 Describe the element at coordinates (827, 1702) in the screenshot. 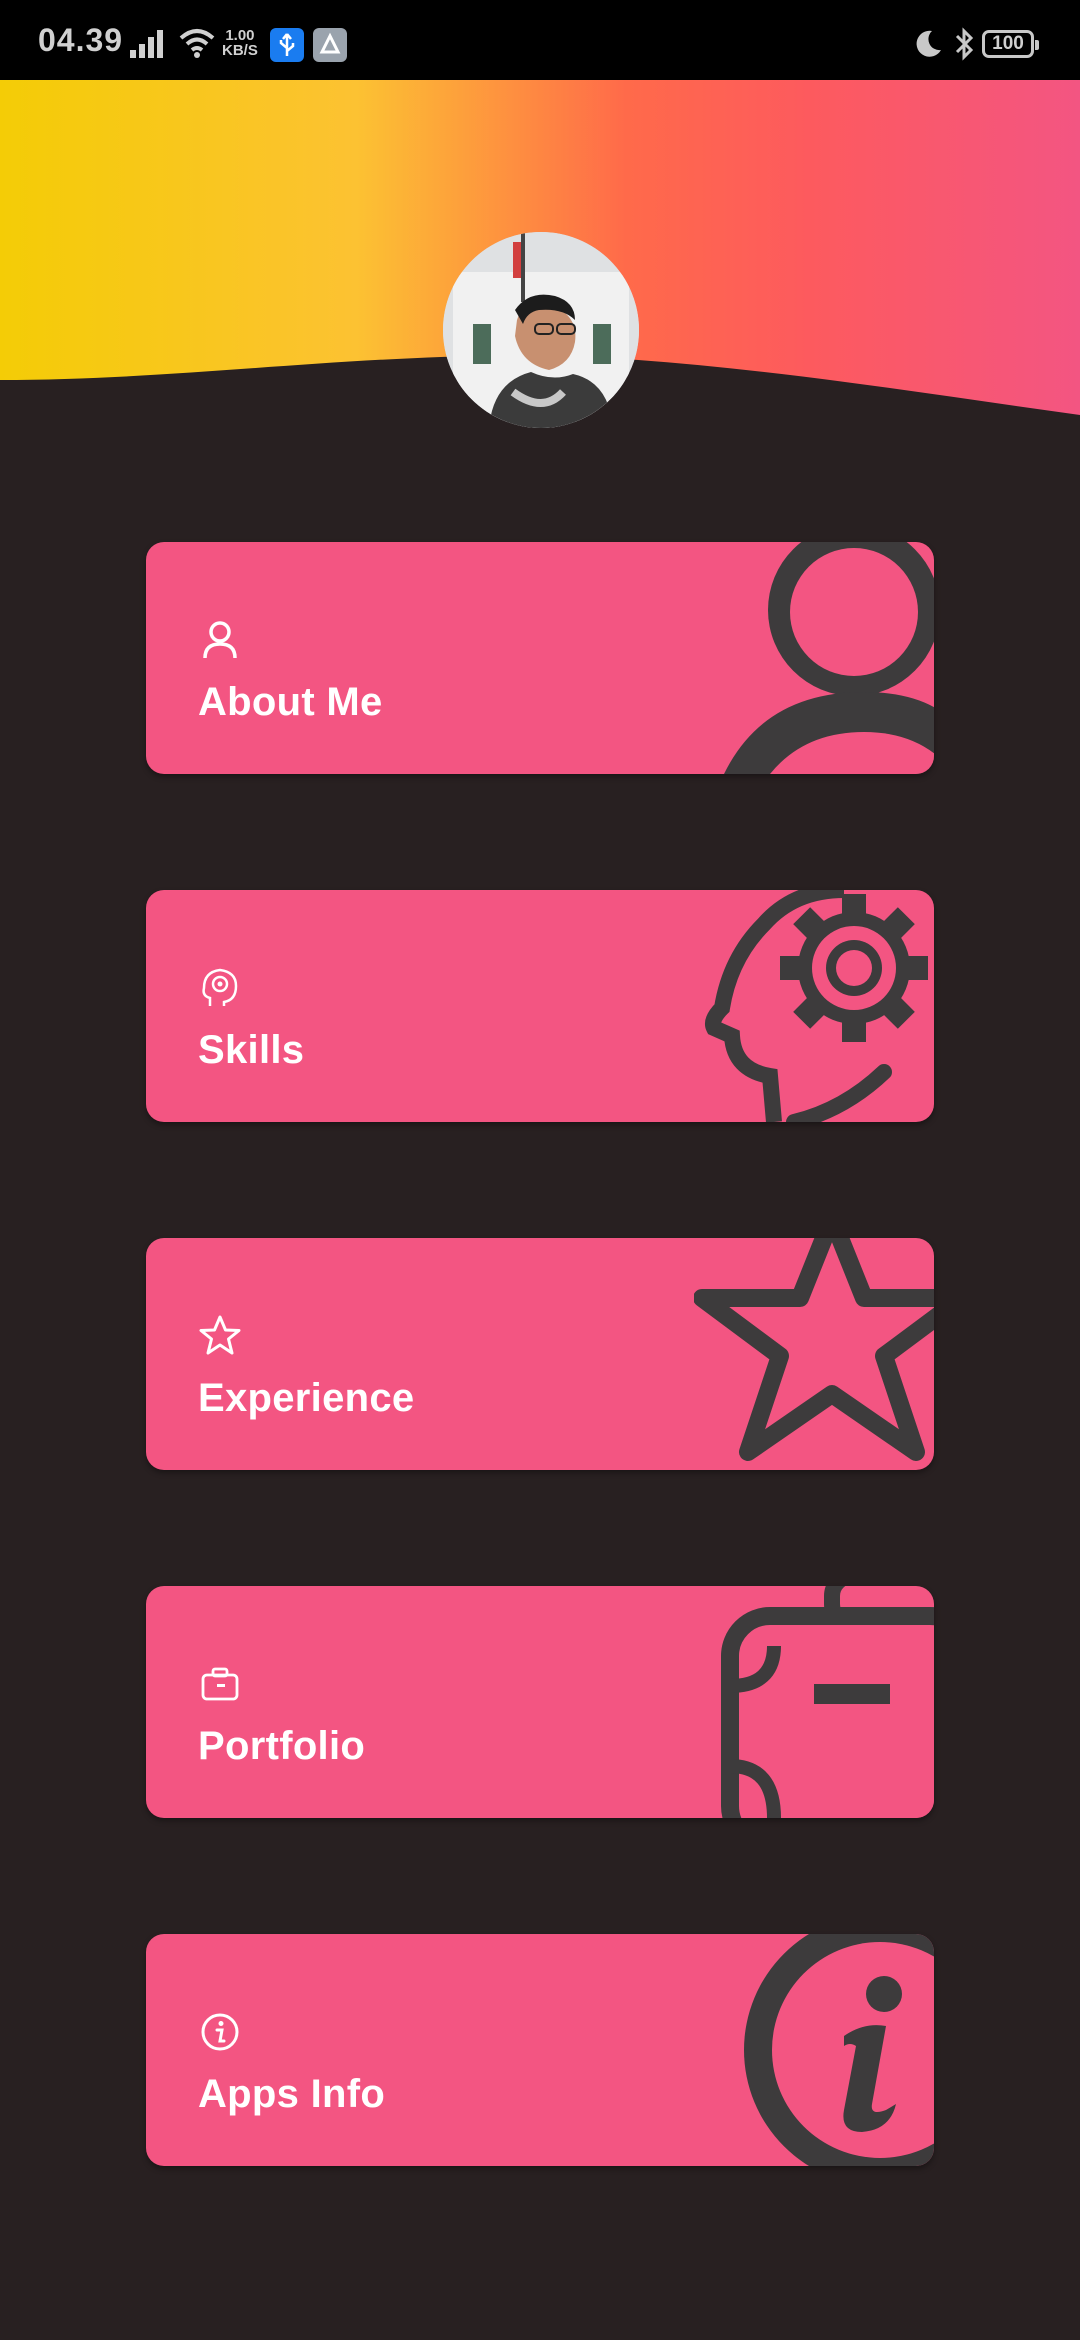

I see `briefcase-icon` at that location.